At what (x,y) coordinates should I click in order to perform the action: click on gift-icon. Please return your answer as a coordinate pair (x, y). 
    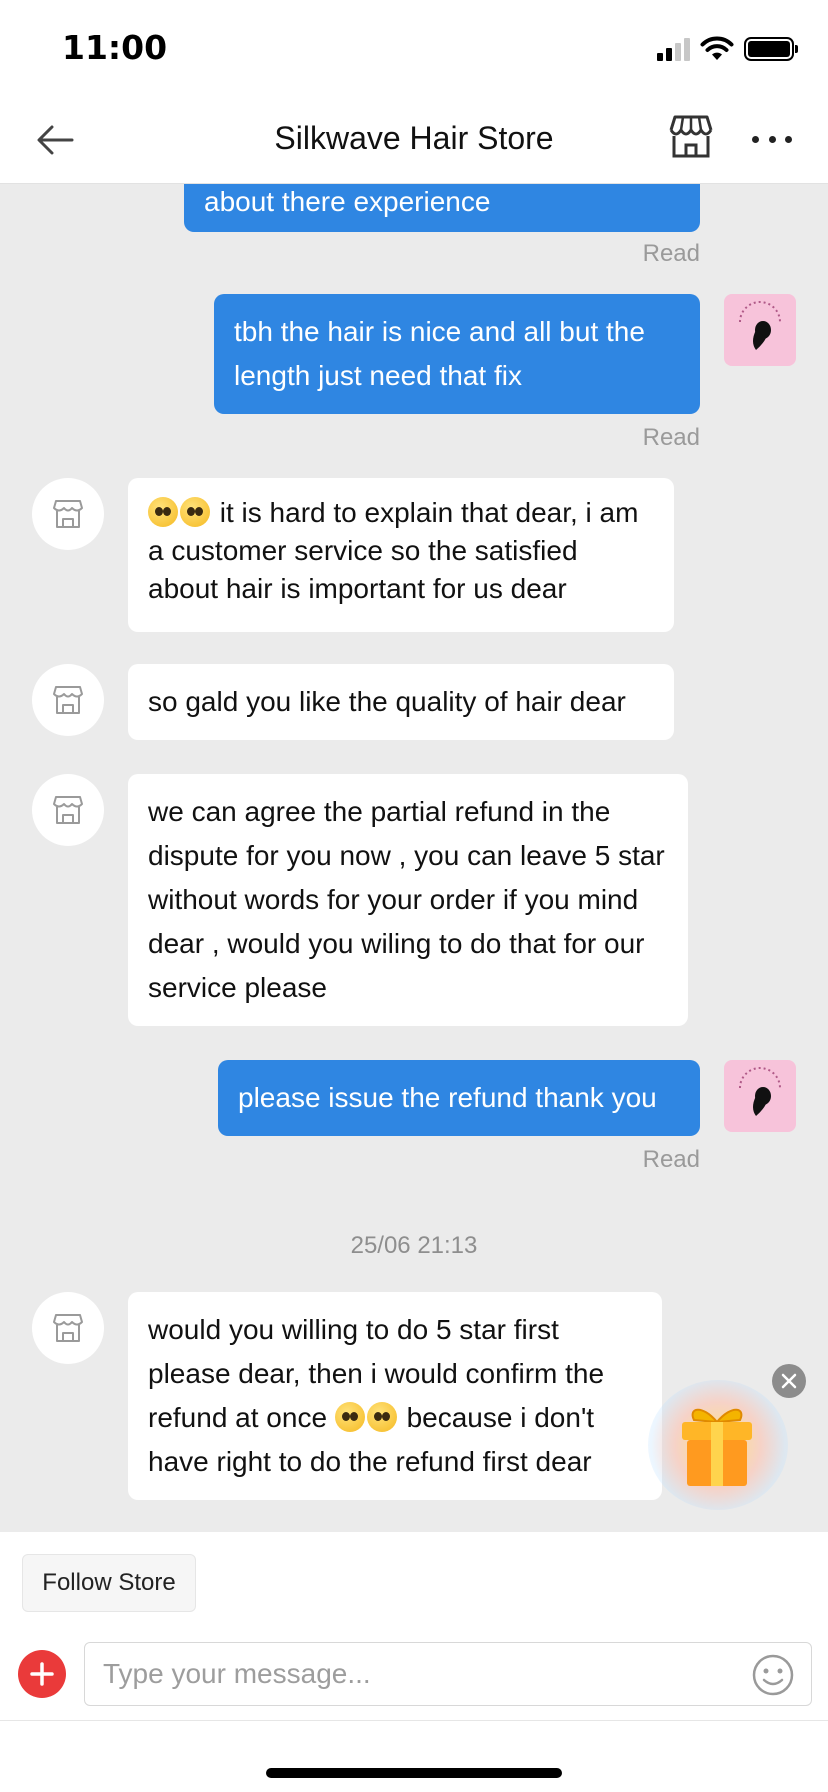
    Looking at the image, I should click on (717, 1447).